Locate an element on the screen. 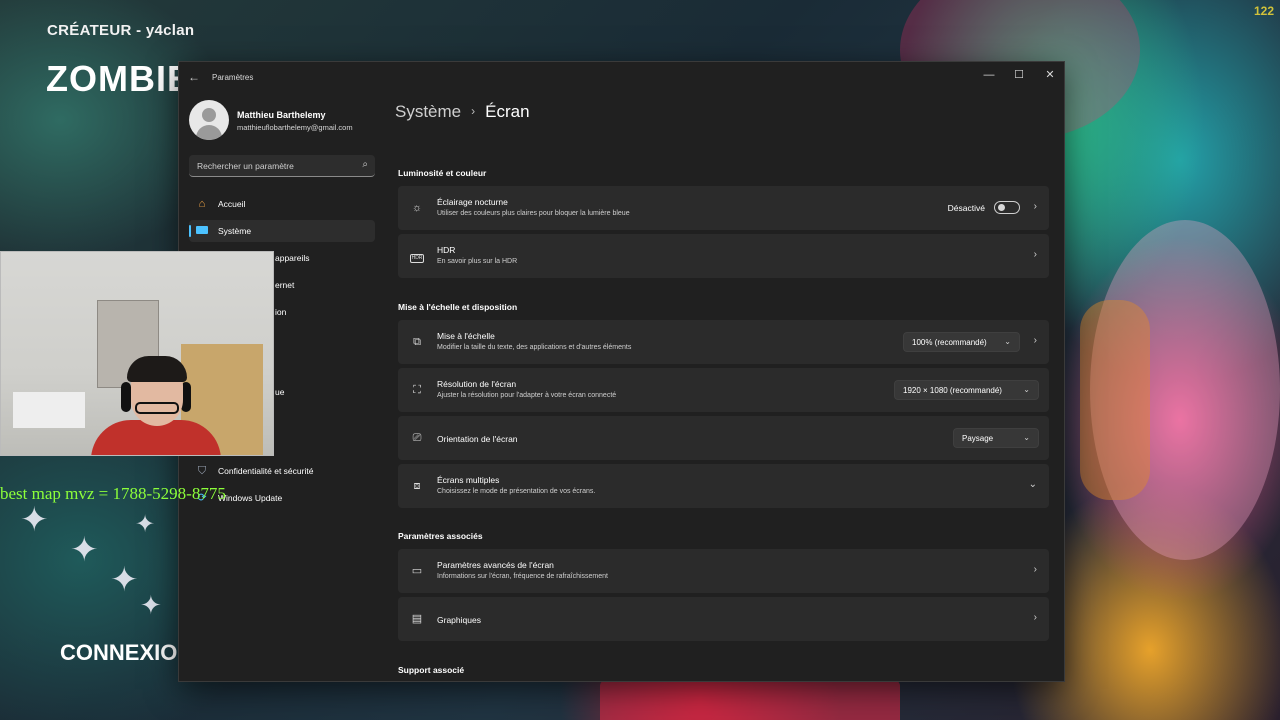  dropdown-value: Paysage is located at coordinates (978, 438).